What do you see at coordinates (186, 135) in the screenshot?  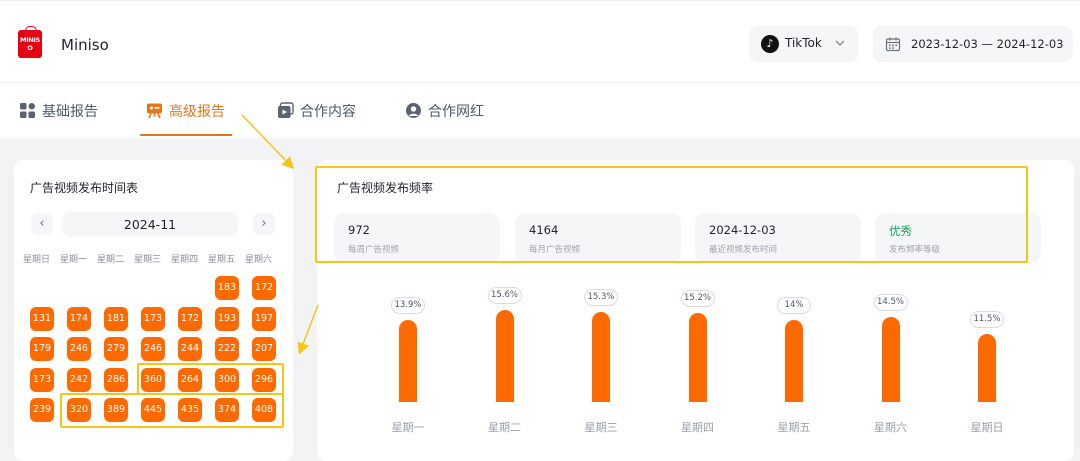 I see `active-tab-indicator` at bounding box center [186, 135].